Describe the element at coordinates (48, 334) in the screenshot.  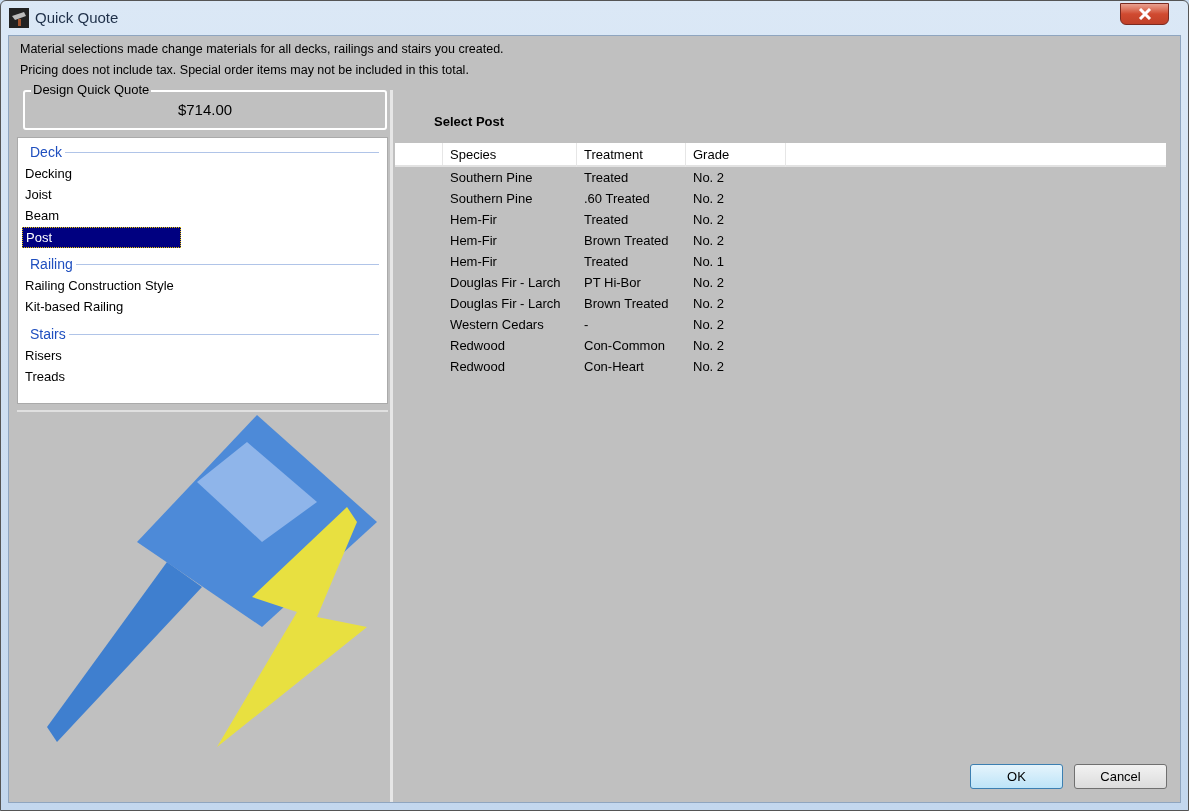
I see `category-heading: Stairs` at that location.